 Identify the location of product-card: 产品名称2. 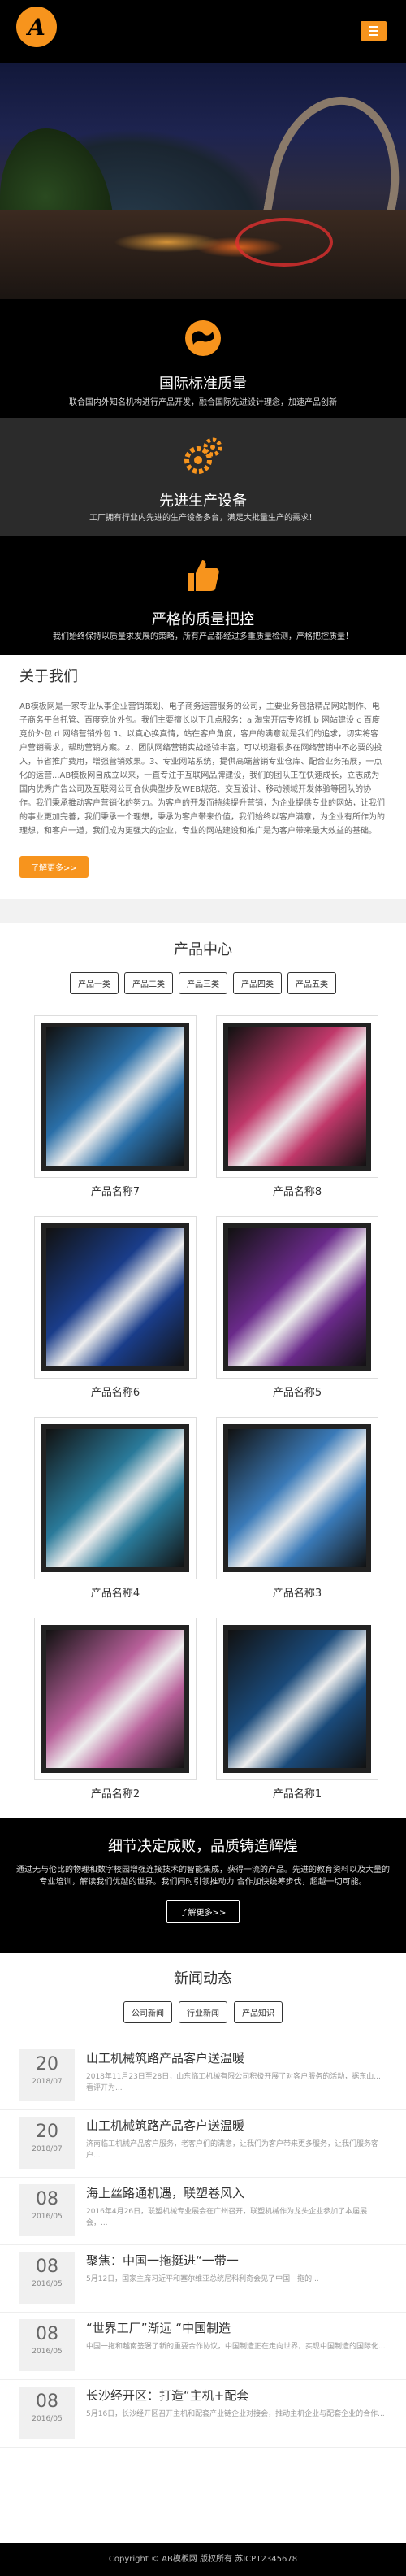
(115, 1709).